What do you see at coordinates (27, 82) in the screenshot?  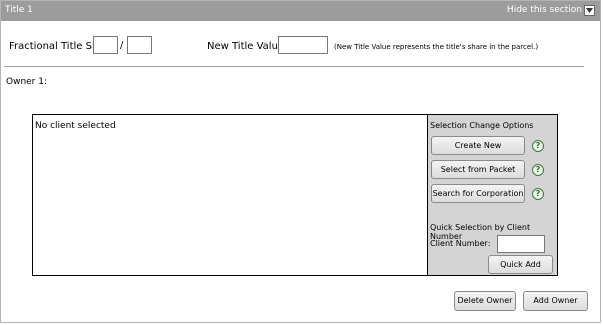 I see `owner-label: Owner 1:` at bounding box center [27, 82].